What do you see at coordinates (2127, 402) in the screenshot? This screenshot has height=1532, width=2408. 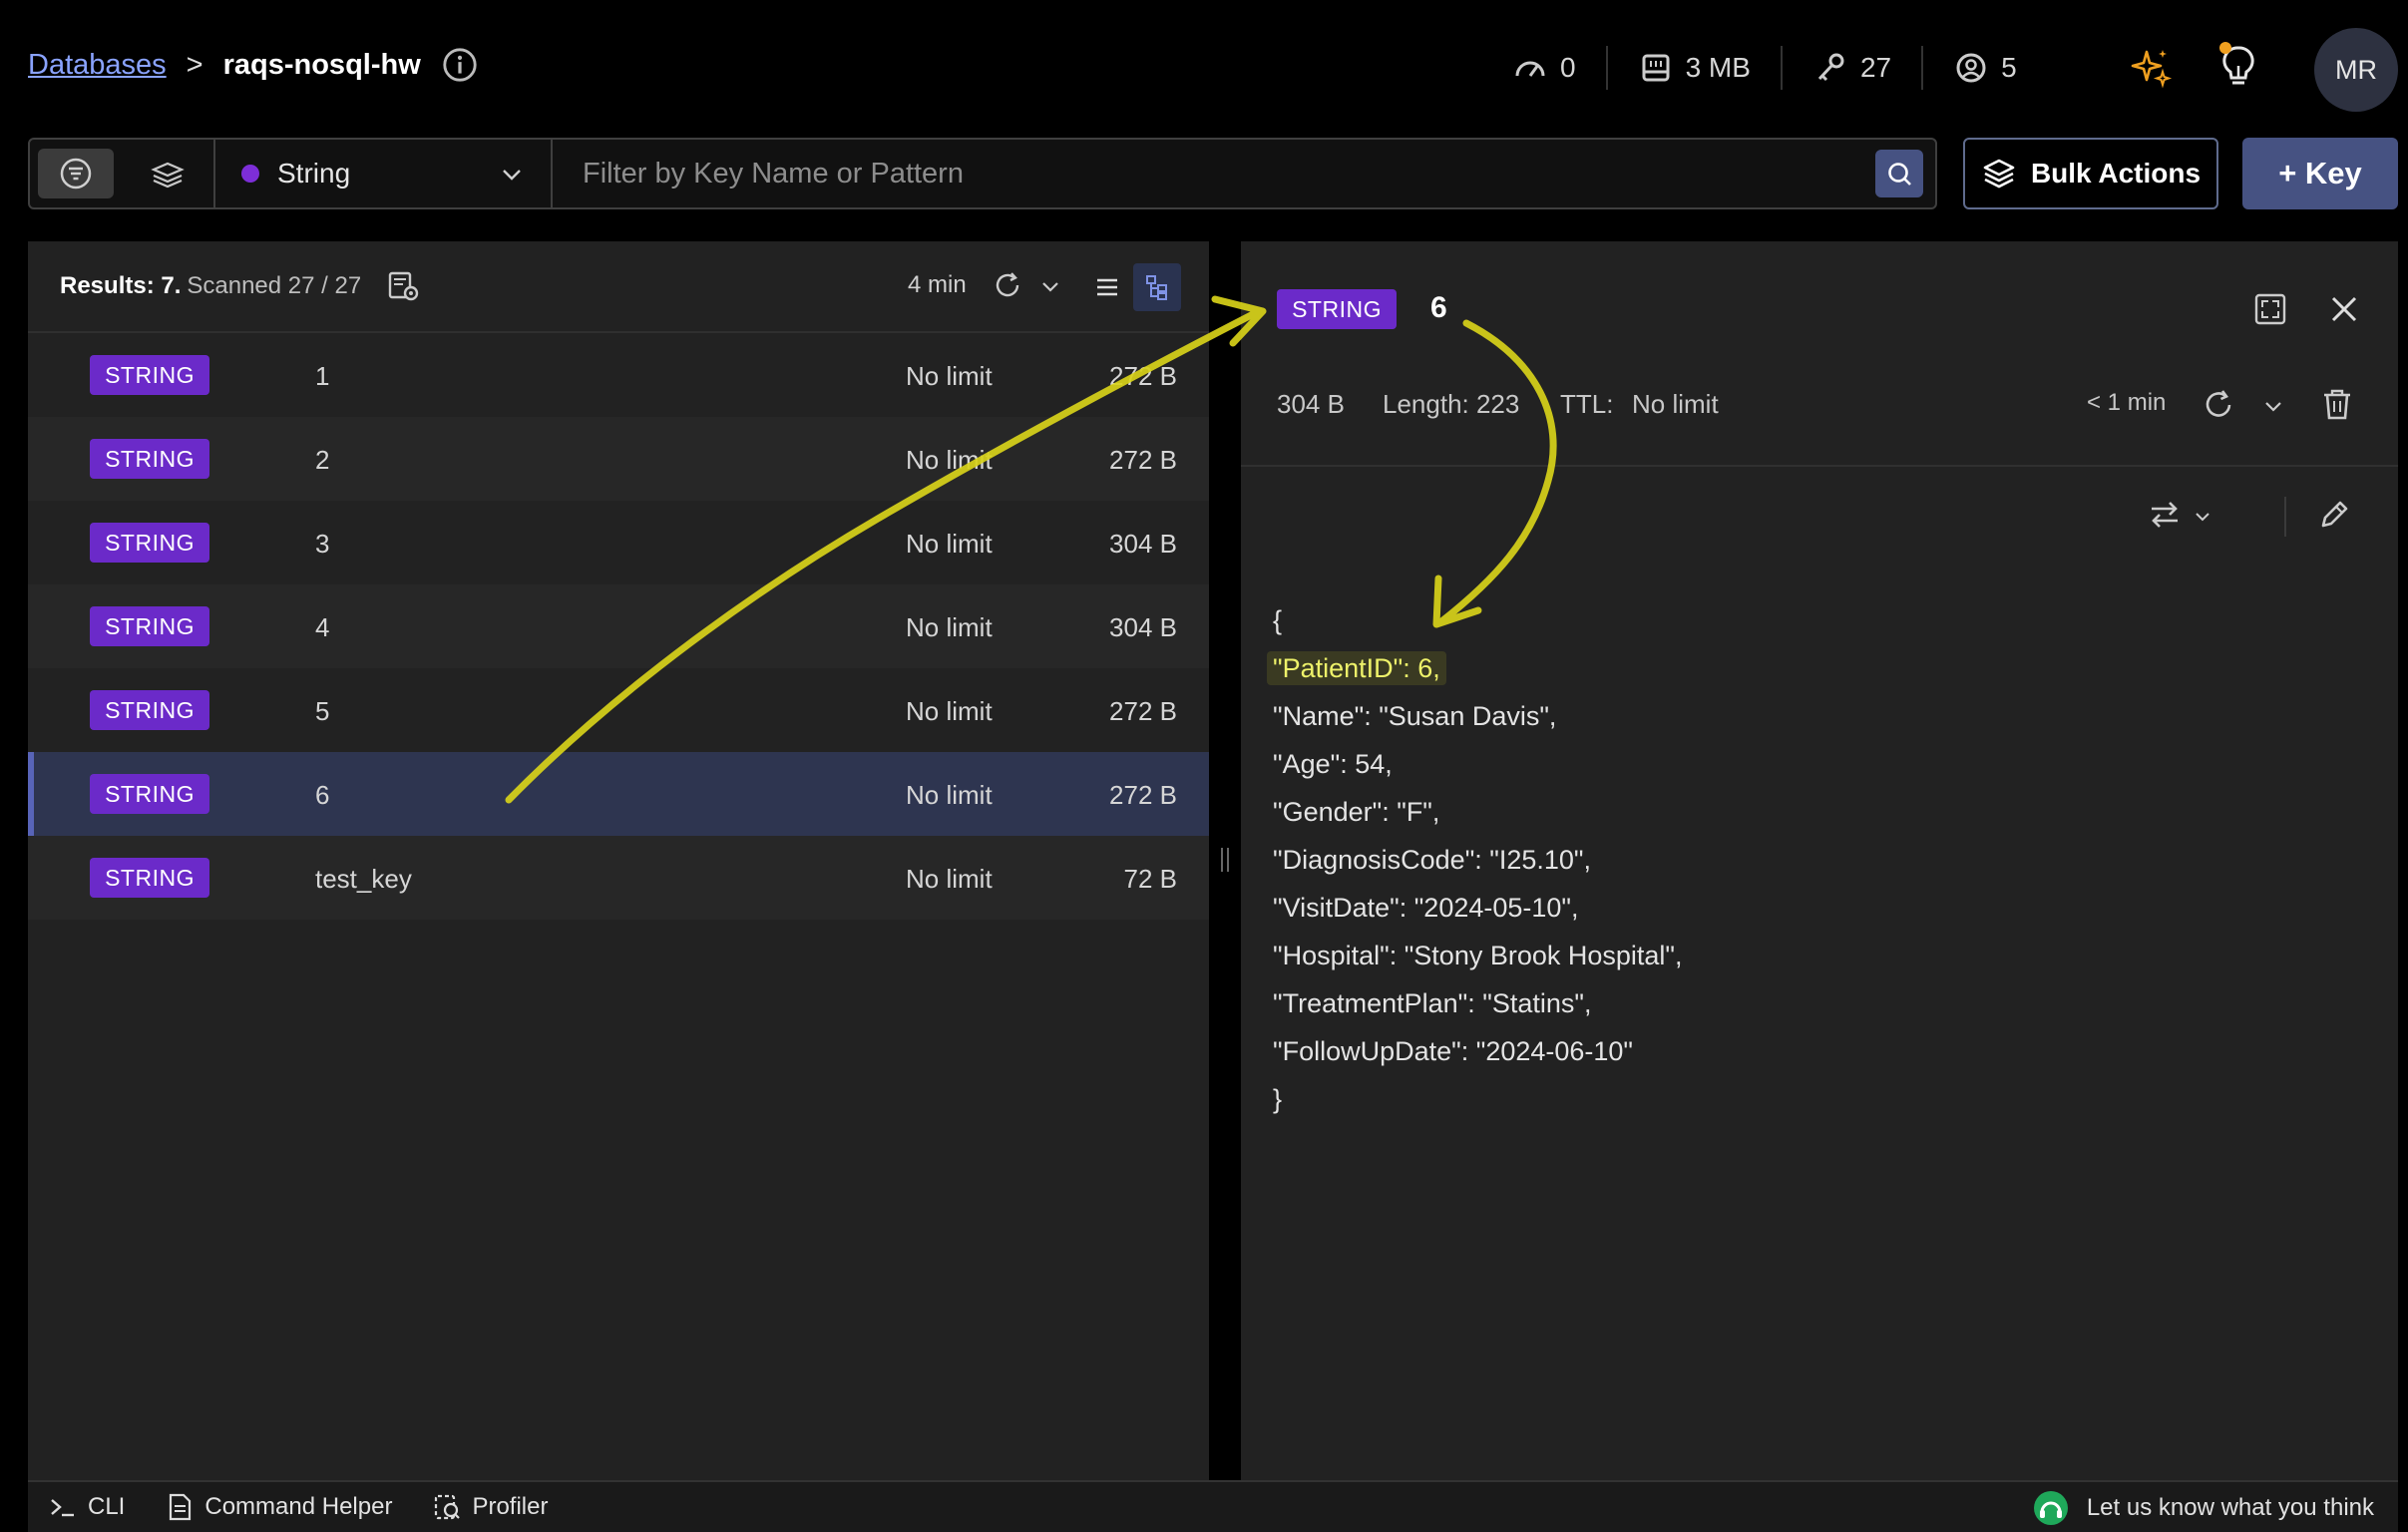 I see `detail-refresh-age: < 1 min` at bounding box center [2127, 402].